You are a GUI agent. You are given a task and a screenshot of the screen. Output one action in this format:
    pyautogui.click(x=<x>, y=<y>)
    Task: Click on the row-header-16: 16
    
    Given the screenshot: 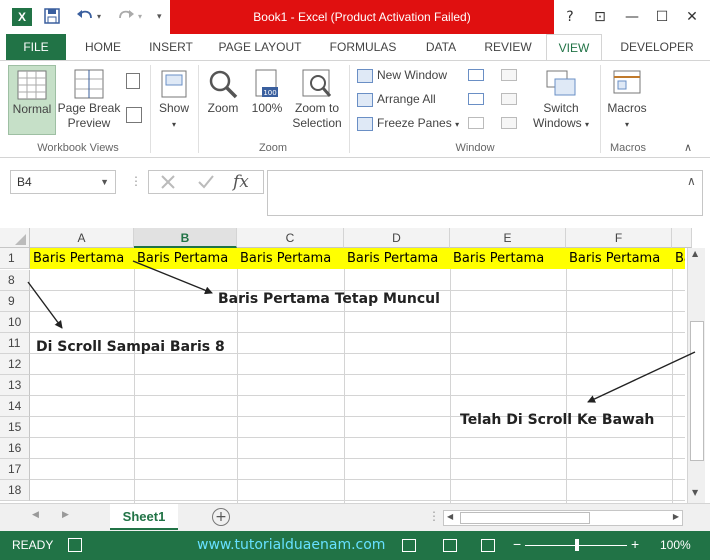 What is the action you would take?
    pyautogui.click(x=15, y=448)
    